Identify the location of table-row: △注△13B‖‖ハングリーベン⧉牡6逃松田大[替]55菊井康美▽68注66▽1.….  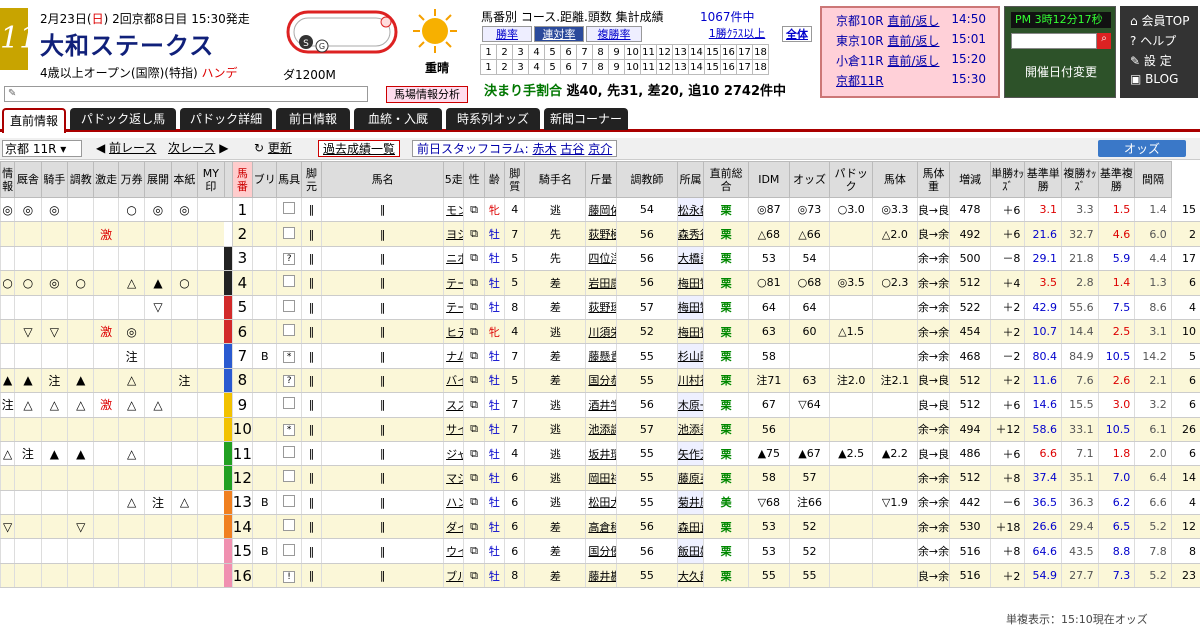
(600, 503).